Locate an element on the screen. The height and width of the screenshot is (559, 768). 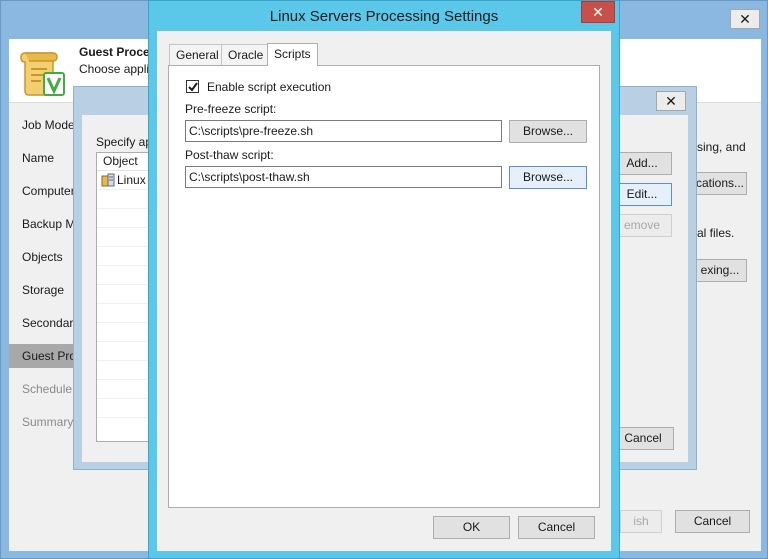
list-item: Linux is located at coordinates (125, 180).